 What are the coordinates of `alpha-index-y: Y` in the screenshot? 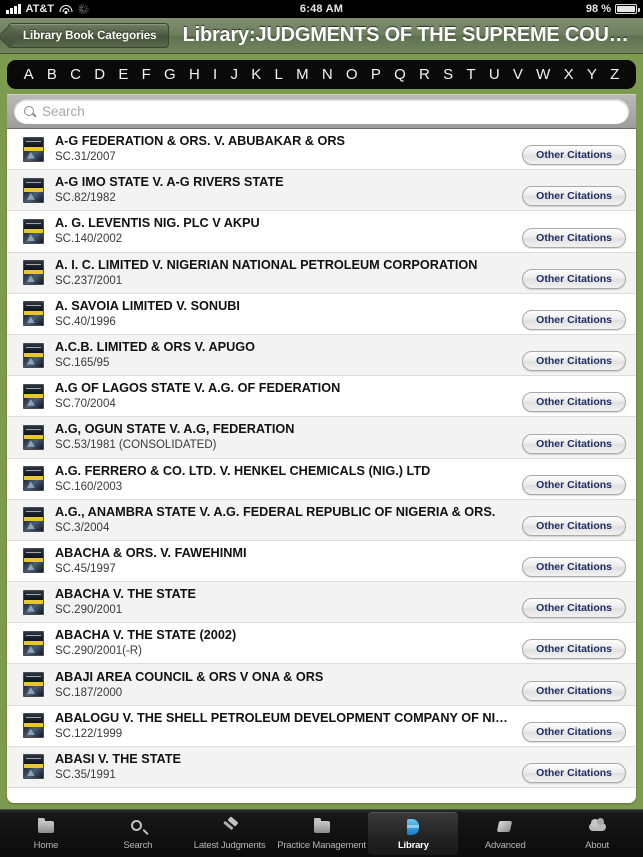 It's located at (592, 74).